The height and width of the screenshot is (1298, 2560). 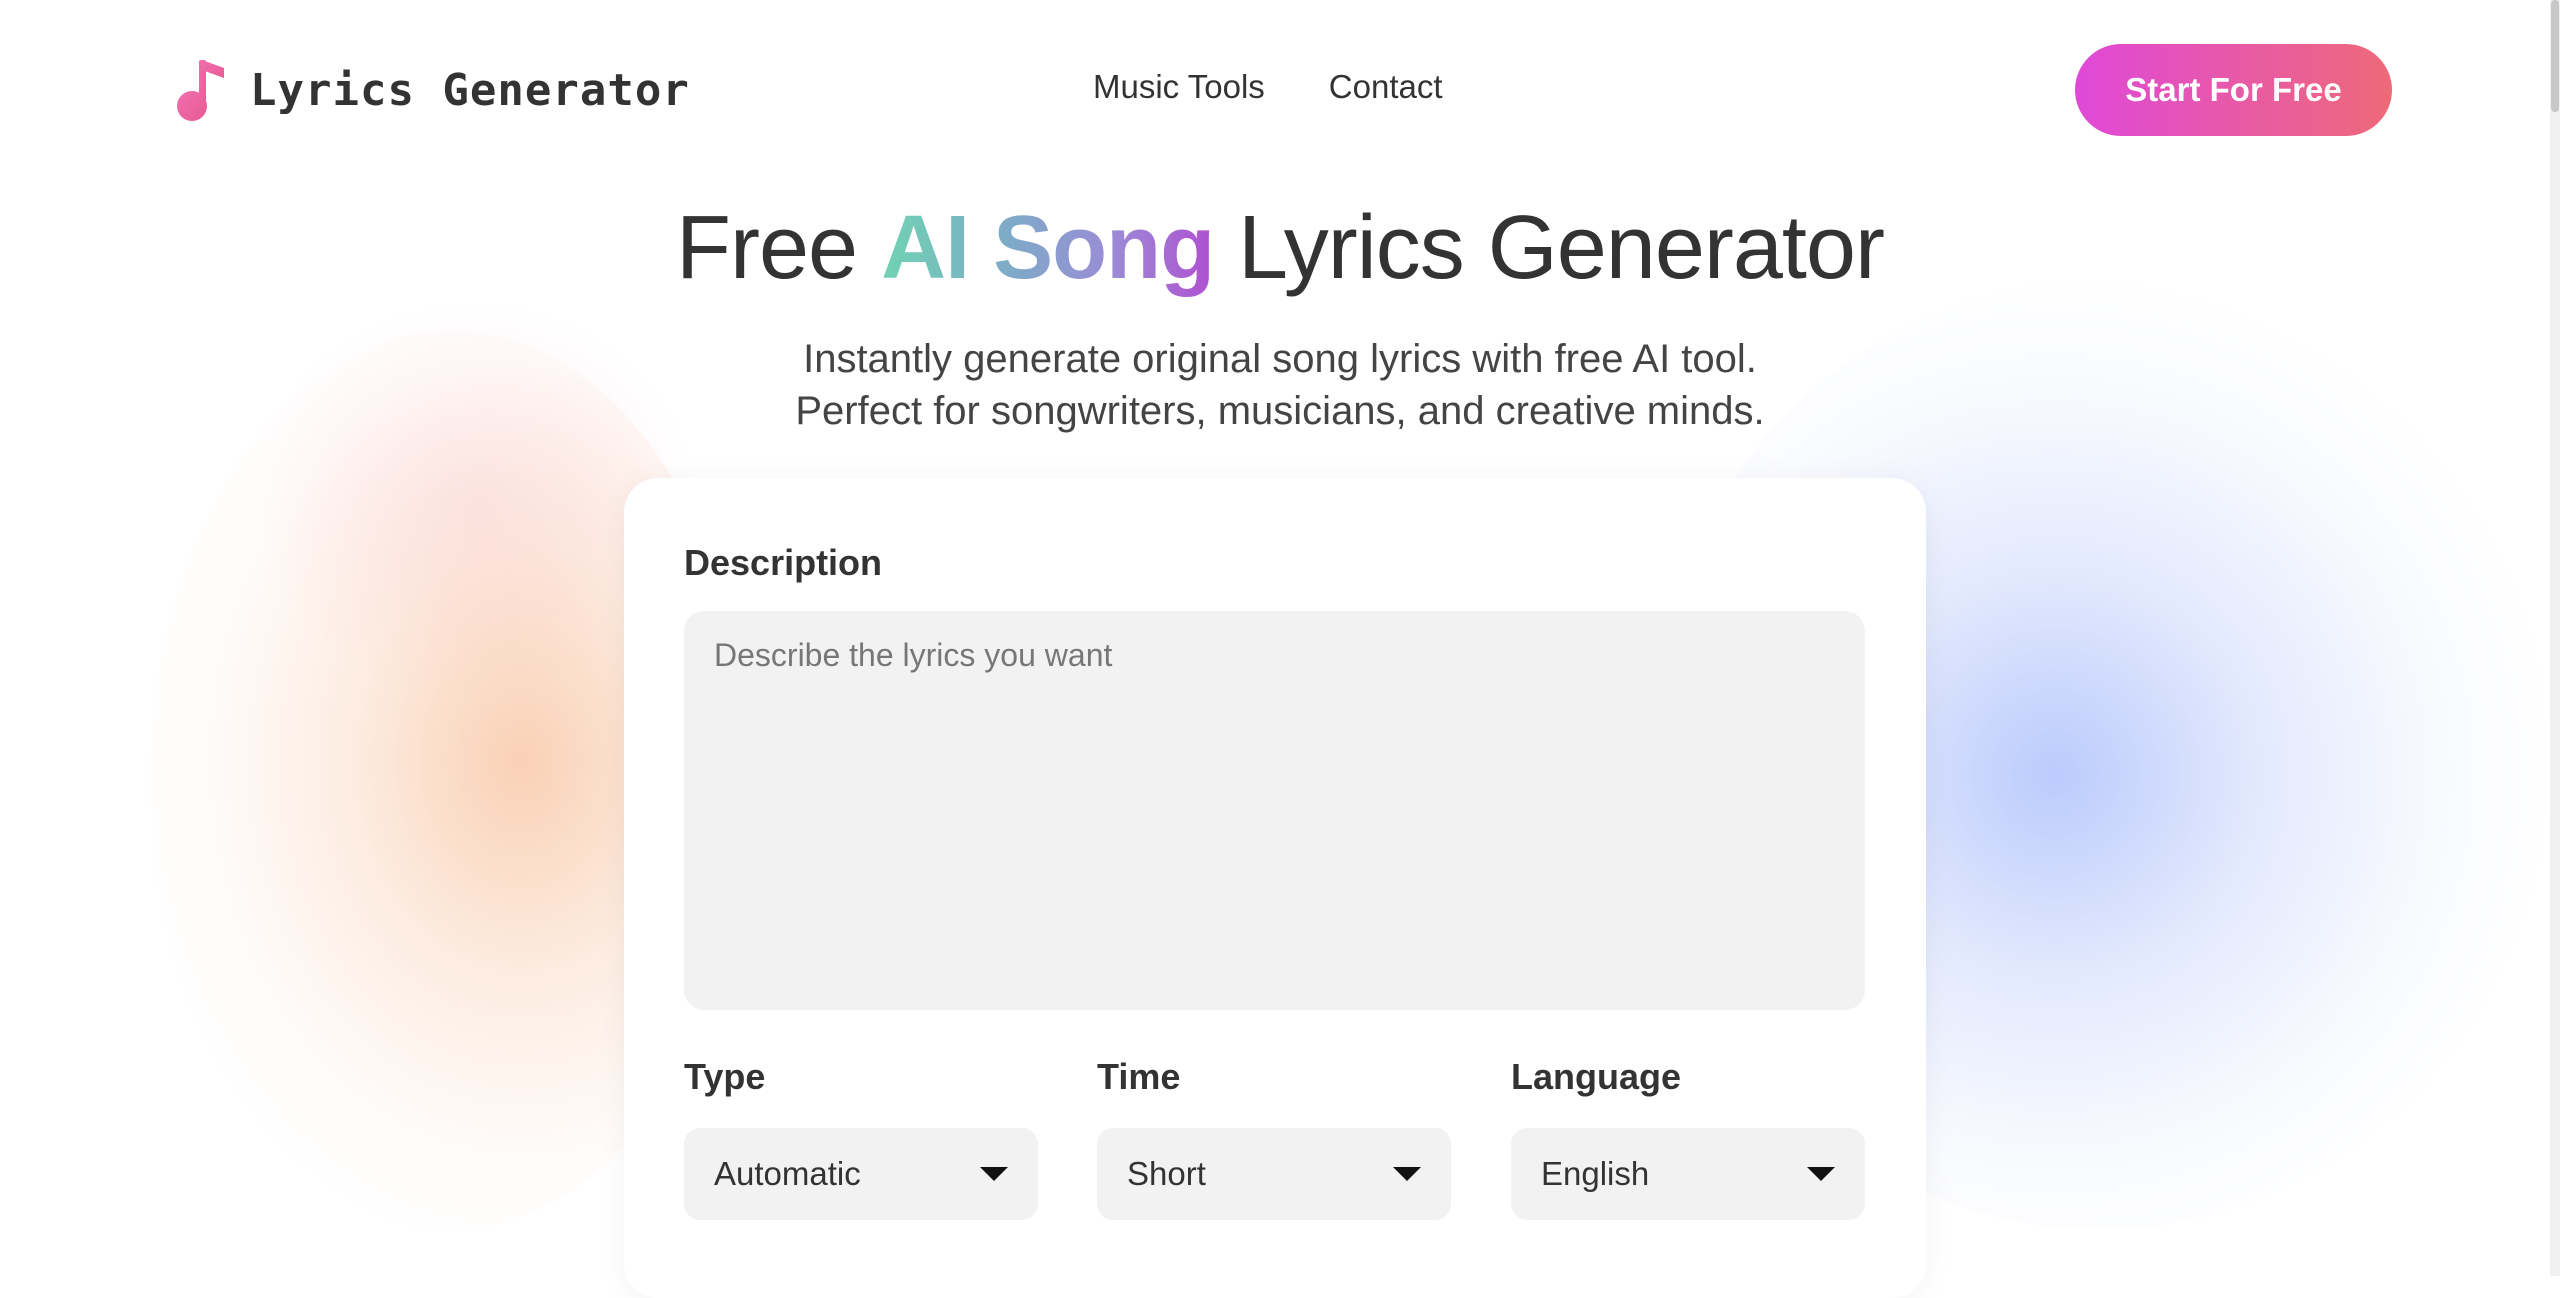 What do you see at coordinates (2555, 638) in the screenshot?
I see `page-scrollbar` at bounding box center [2555, 638].